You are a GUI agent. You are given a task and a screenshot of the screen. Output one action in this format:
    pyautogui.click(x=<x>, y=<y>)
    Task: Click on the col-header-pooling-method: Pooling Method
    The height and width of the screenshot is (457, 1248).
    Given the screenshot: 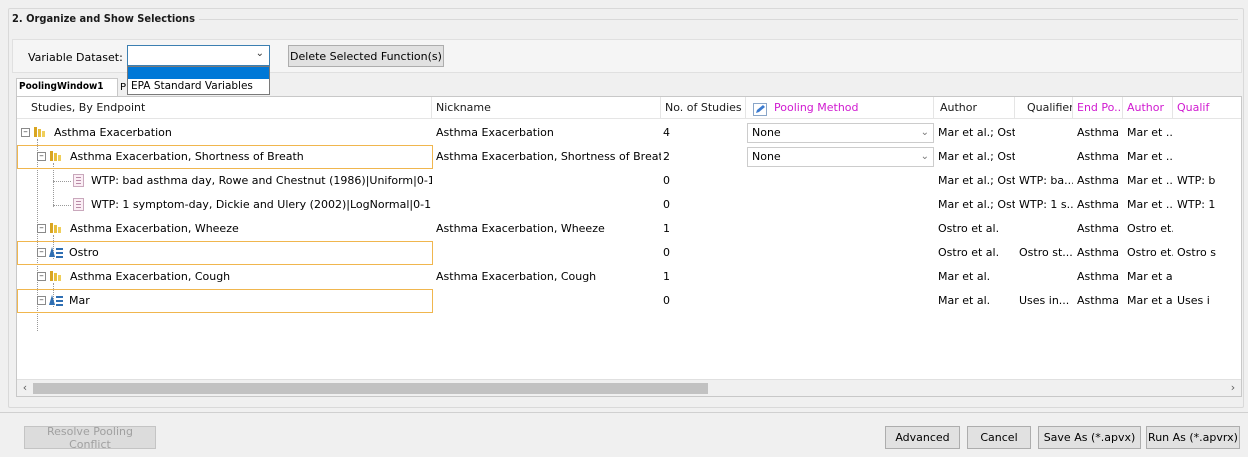 What is the action you would take?
    pyautogui.click(x=840, y=108)
    